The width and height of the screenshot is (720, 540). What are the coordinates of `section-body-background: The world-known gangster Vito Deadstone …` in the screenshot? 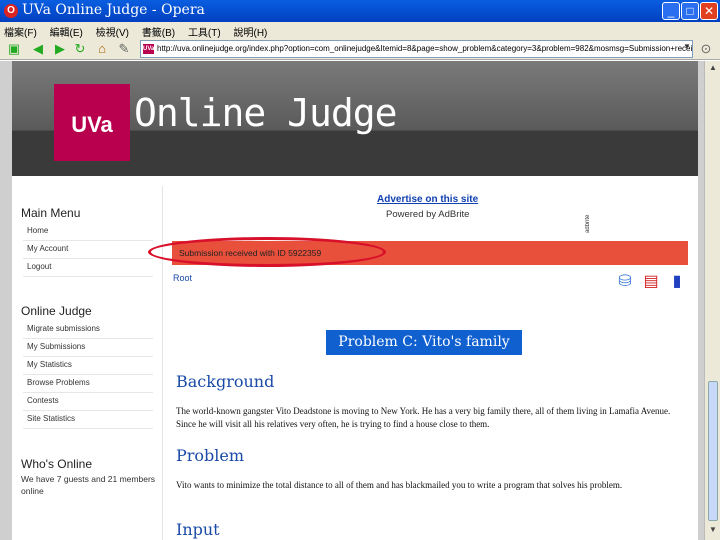 It's located at (423, 417).